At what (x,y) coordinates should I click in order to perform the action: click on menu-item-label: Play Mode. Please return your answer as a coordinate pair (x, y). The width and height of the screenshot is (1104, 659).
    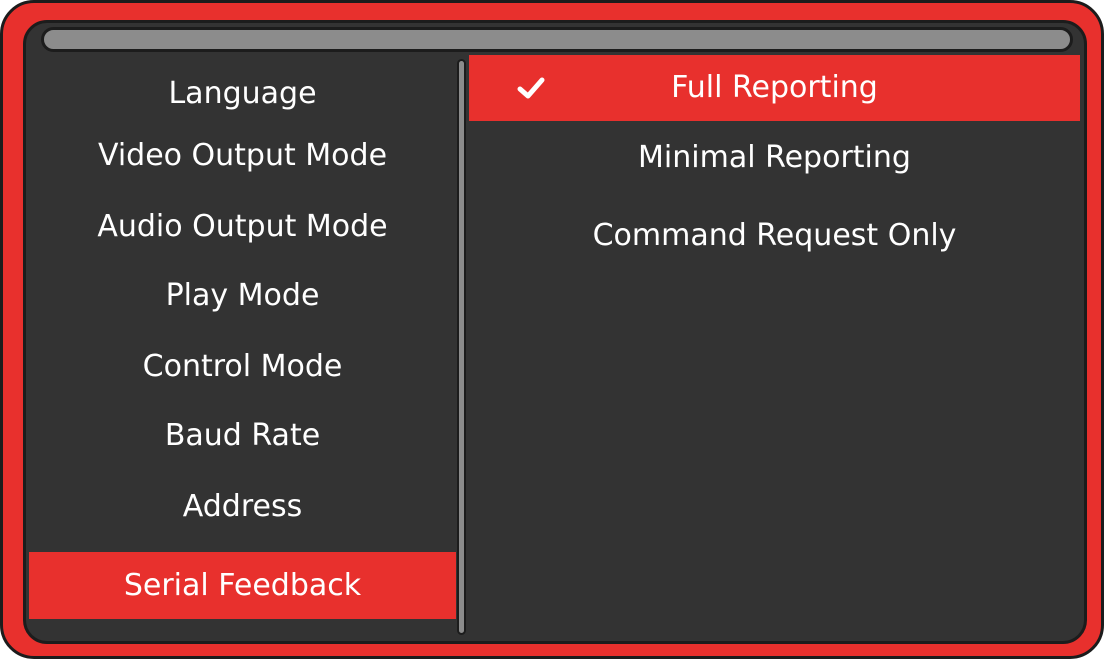
    Looking at the image, I should click on (242, 295).